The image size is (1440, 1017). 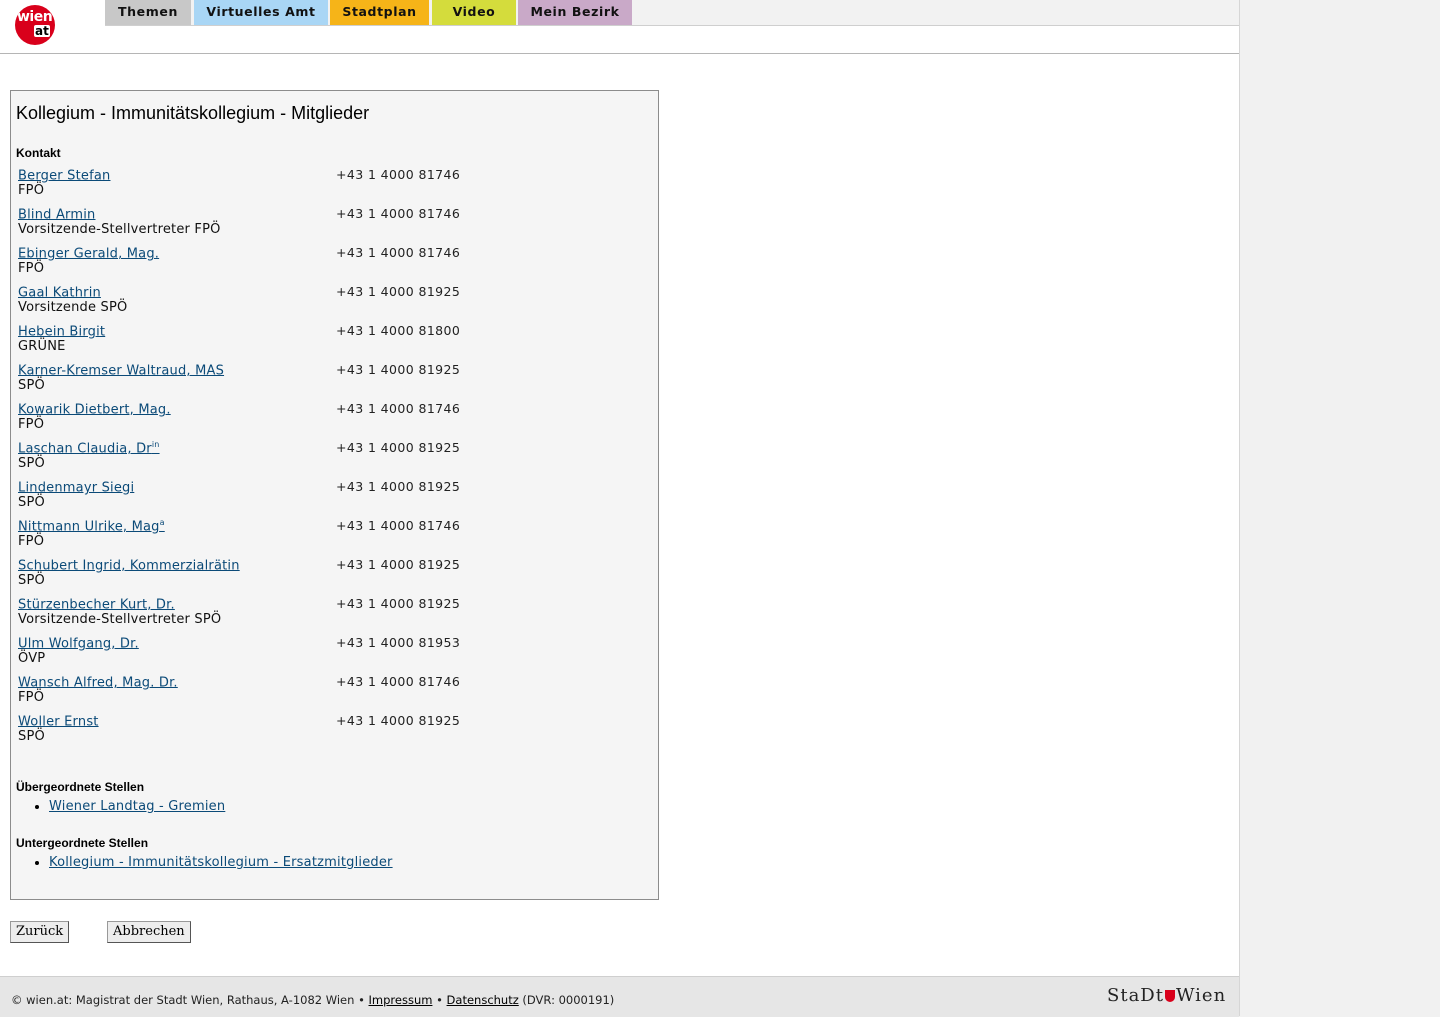 I want to click on member-name: Nittmann Ulrike, Mag, so click(x=89, y=527).